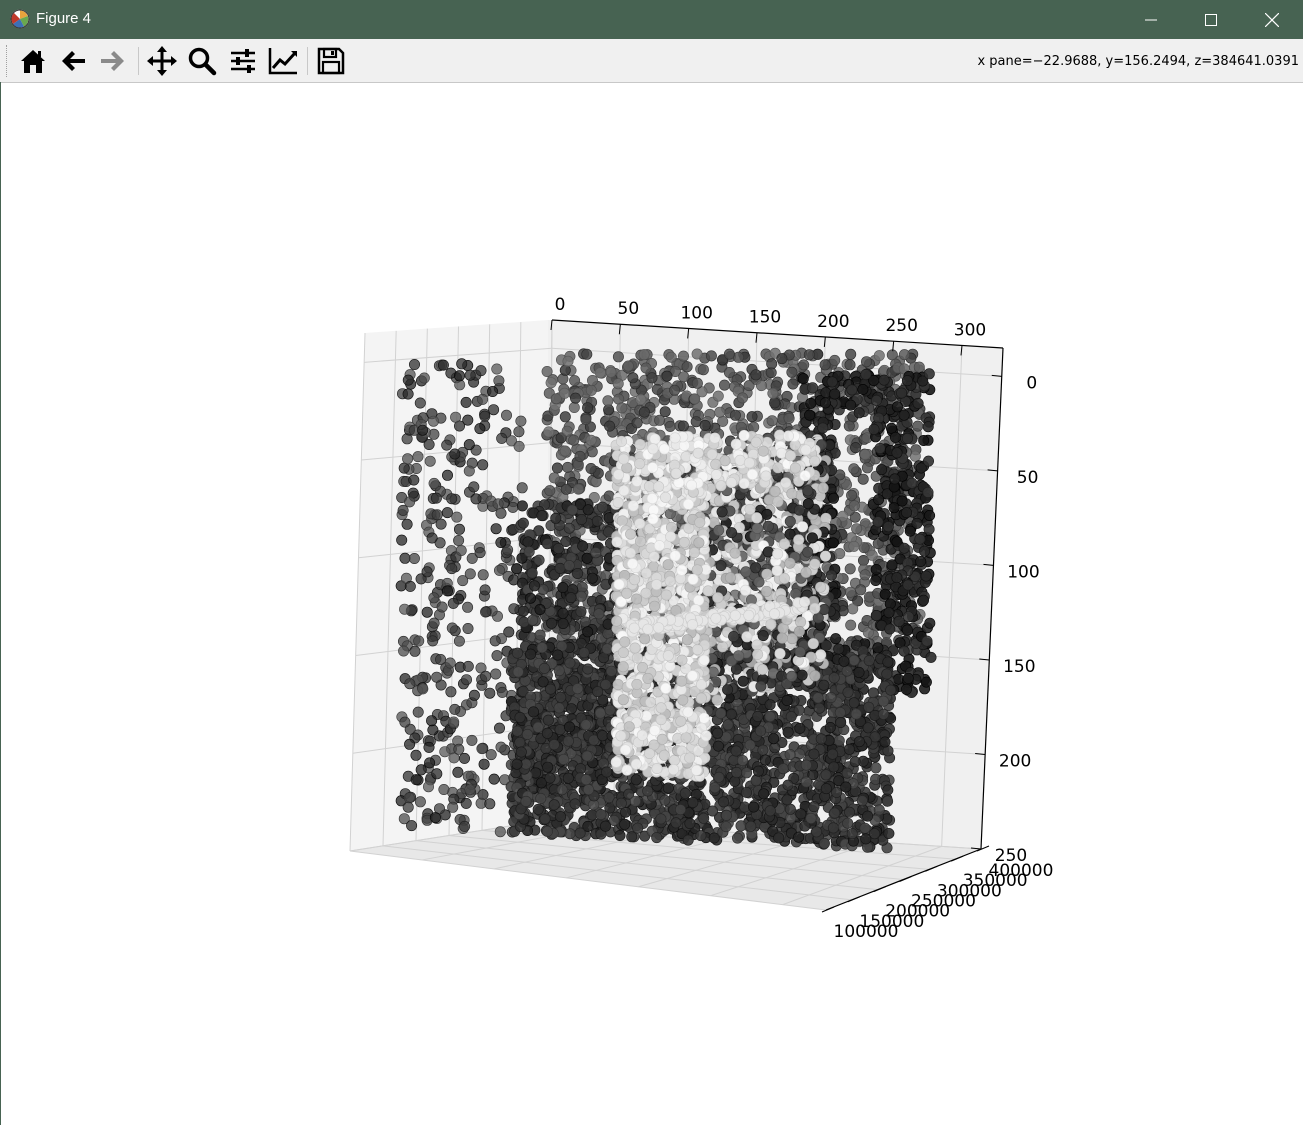 This screenshot has height=1125, width=1303. What do you see at coordinates (73, 61) in the screenshot?
I see `back-button` at bounding box center [73, 61].